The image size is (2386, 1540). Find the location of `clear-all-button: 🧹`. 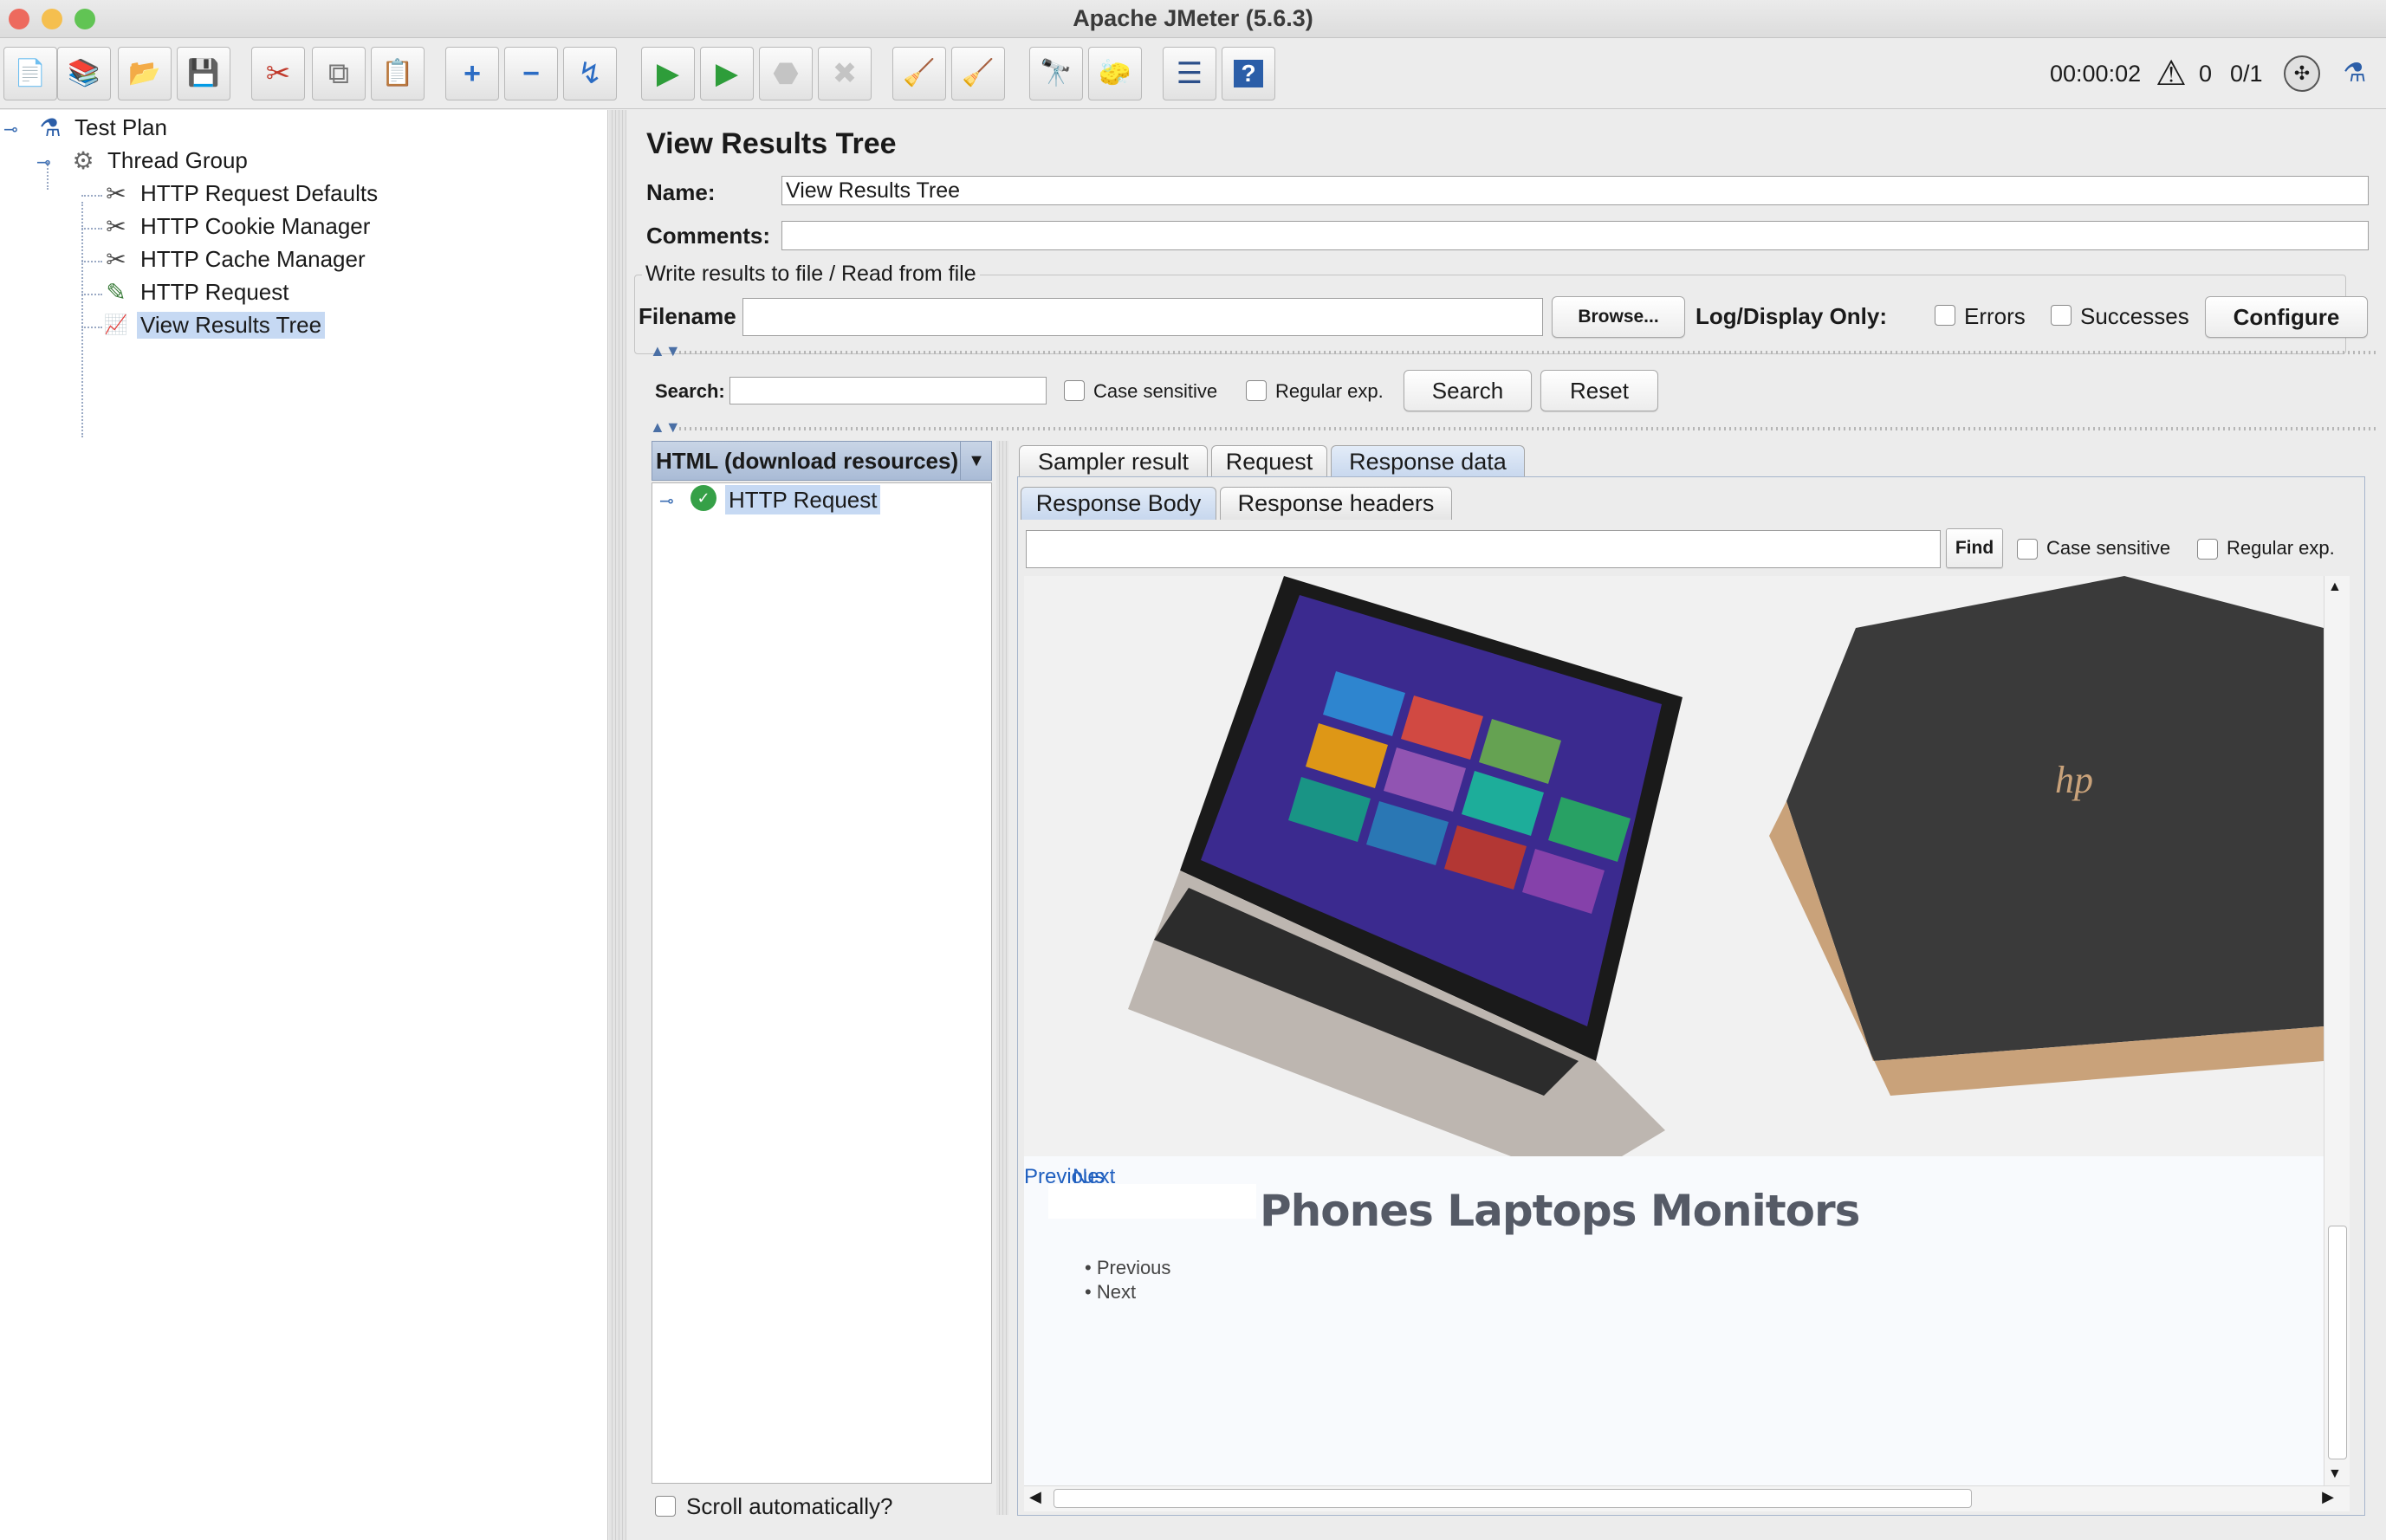

clear-all-button: 🧹 is located at coordinates (978, 73).